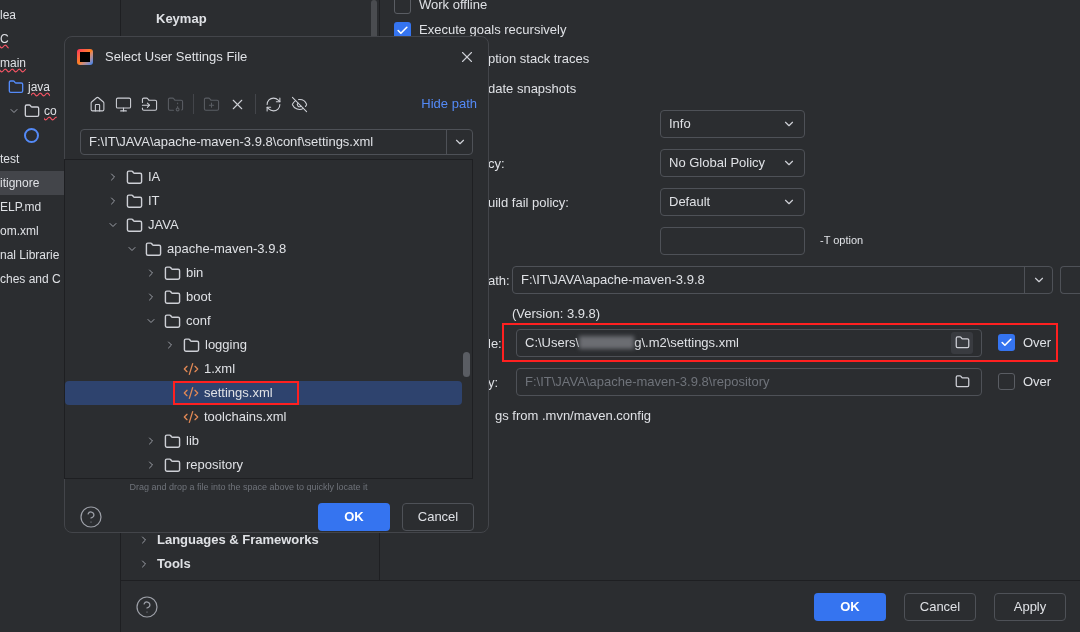  What do you see at coordinates (556, 313) in the screenshot?
I see `version-label: (Version: 3.9.8)` at bounding box center [556, 313].